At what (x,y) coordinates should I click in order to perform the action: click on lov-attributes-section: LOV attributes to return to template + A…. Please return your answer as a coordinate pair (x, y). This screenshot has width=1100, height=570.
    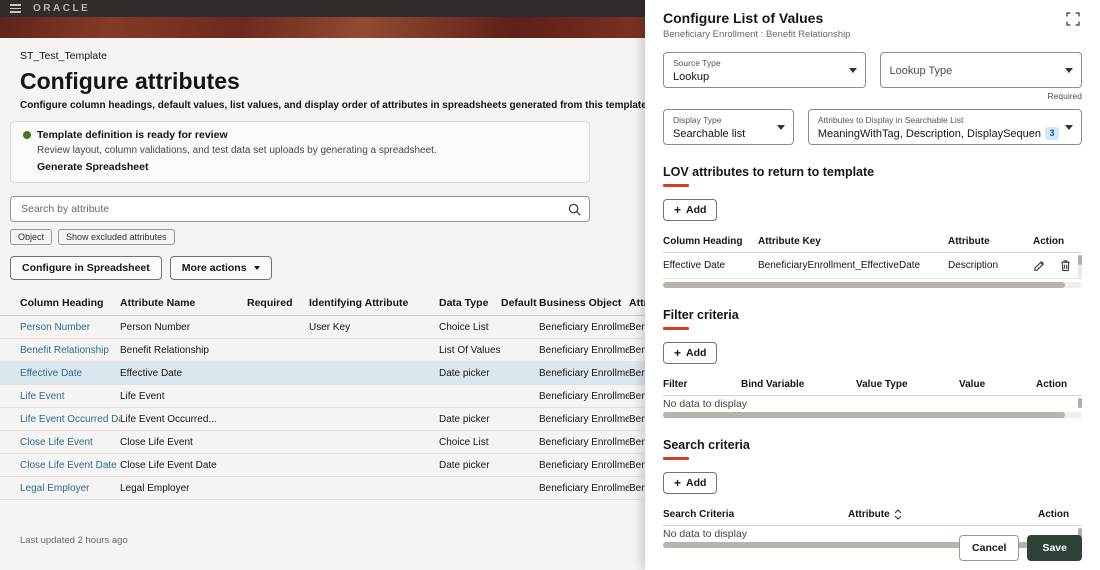
    Looking at the image, I should click on (872, 226).